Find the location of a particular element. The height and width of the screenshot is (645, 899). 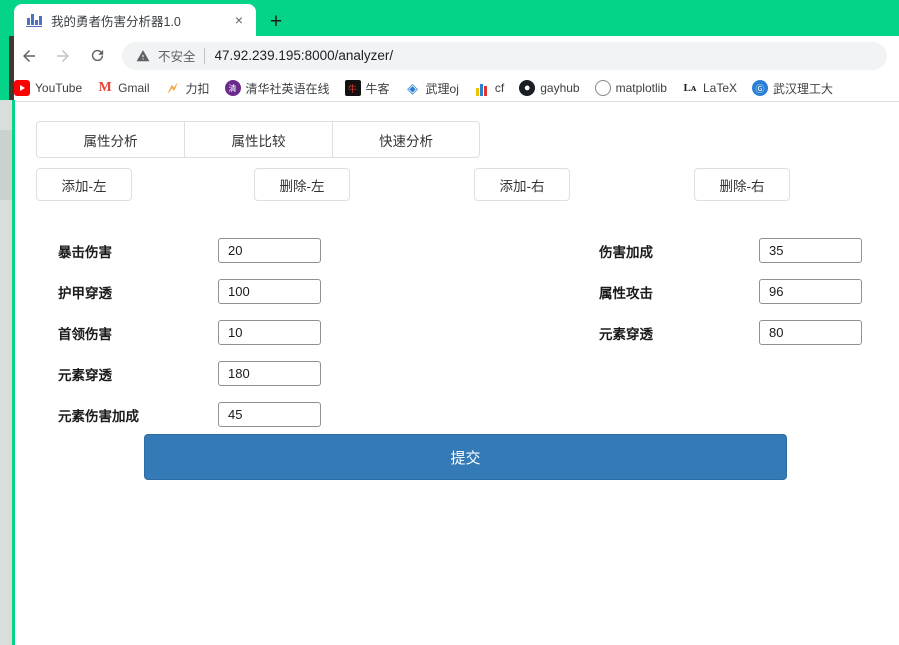

tab-strip: 我的勇者伤害分析器1.0 × + is located at coordinates (449, 18).